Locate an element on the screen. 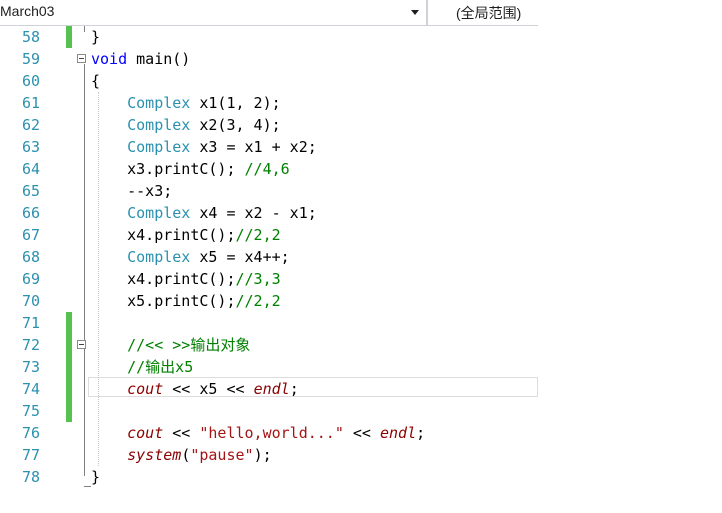  code-line: 66 Complex x4 = x2 - x1; is located at coordinates (269, 213).